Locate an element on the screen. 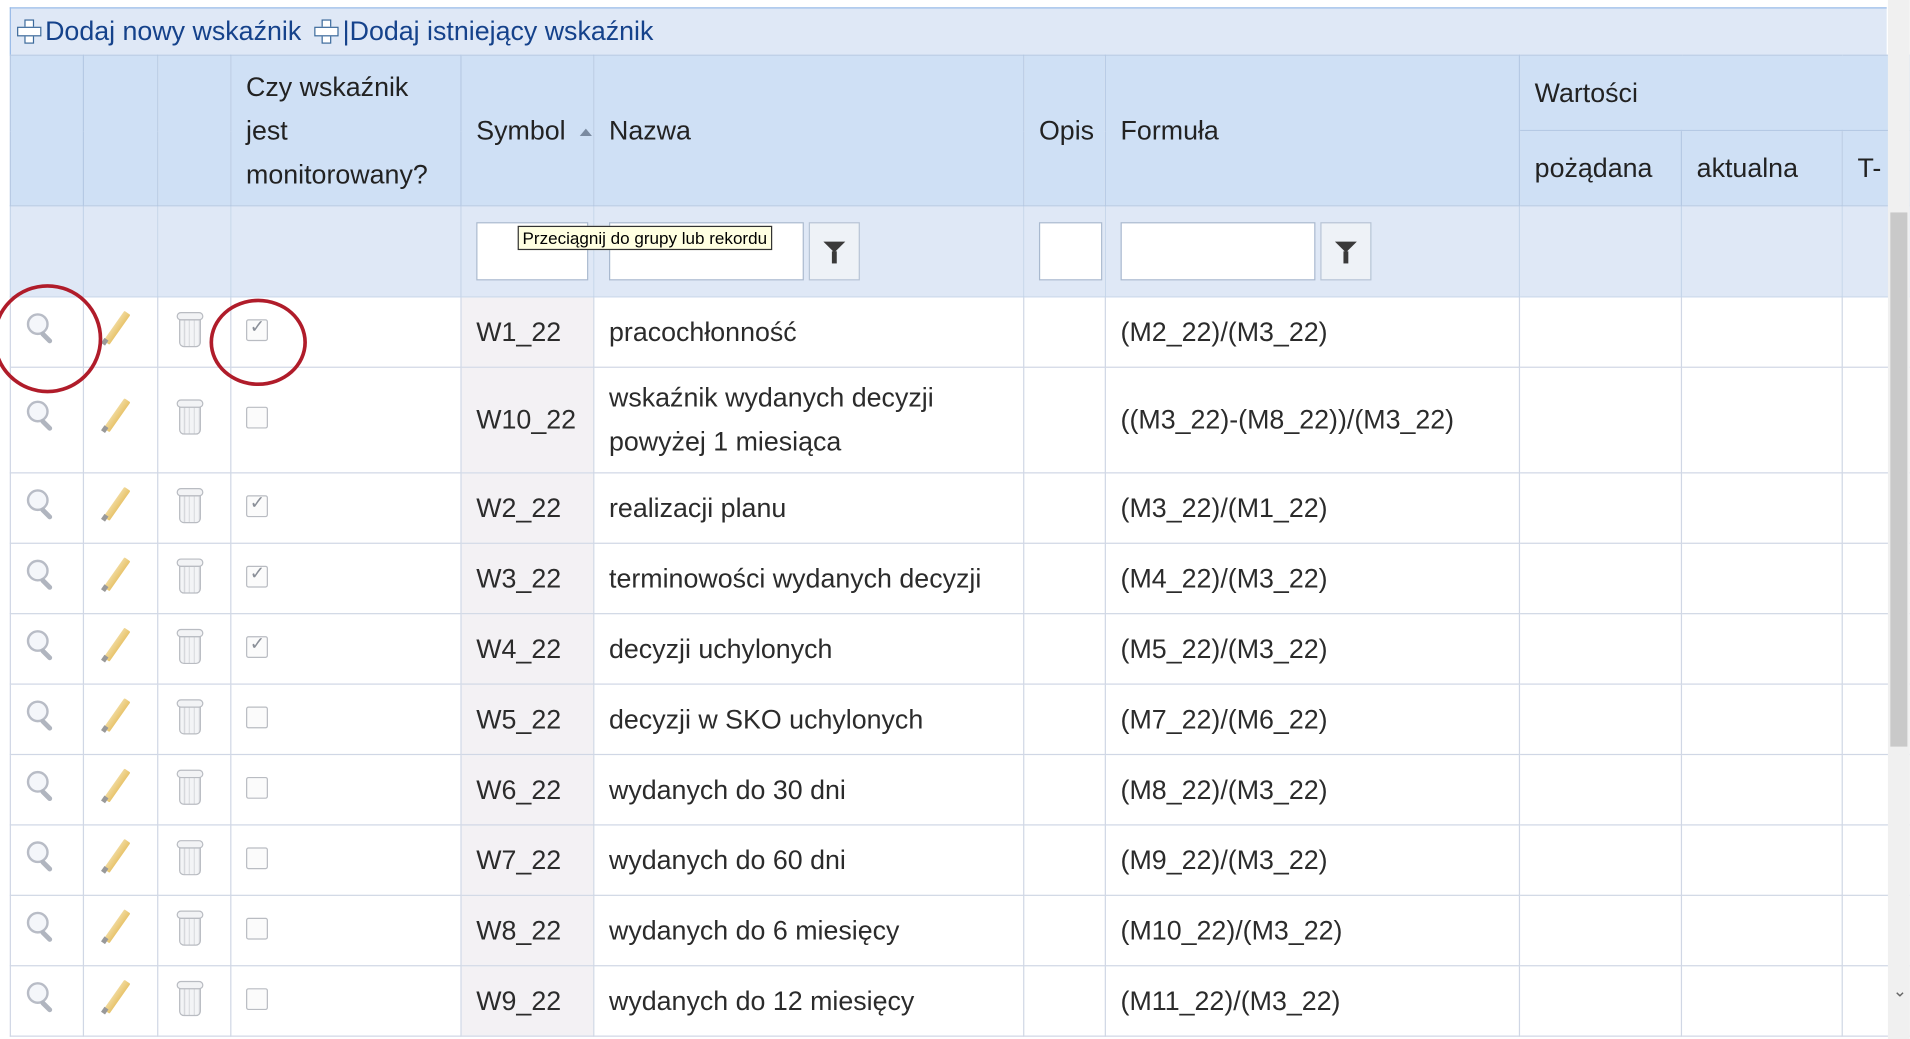  add-new-indicator-button: Dodaj nowy wskaźnik is located at coordinates (156, 32).